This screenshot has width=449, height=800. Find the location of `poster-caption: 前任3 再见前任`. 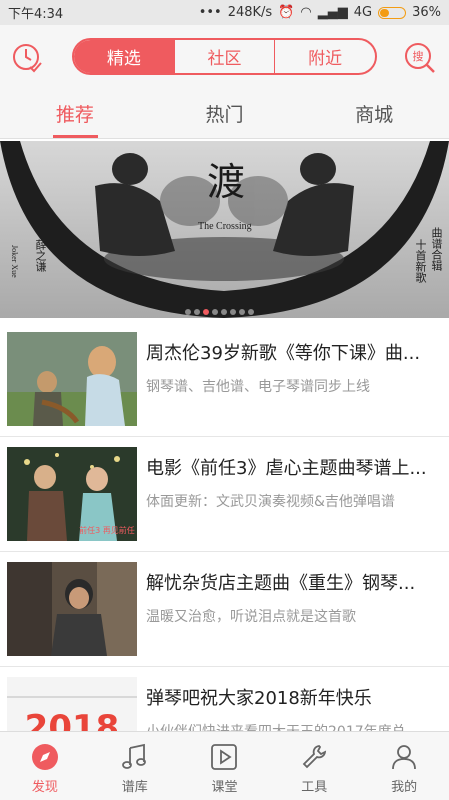

poster-caption: 前任3 再见前任 is located at coordinates (107, 530).